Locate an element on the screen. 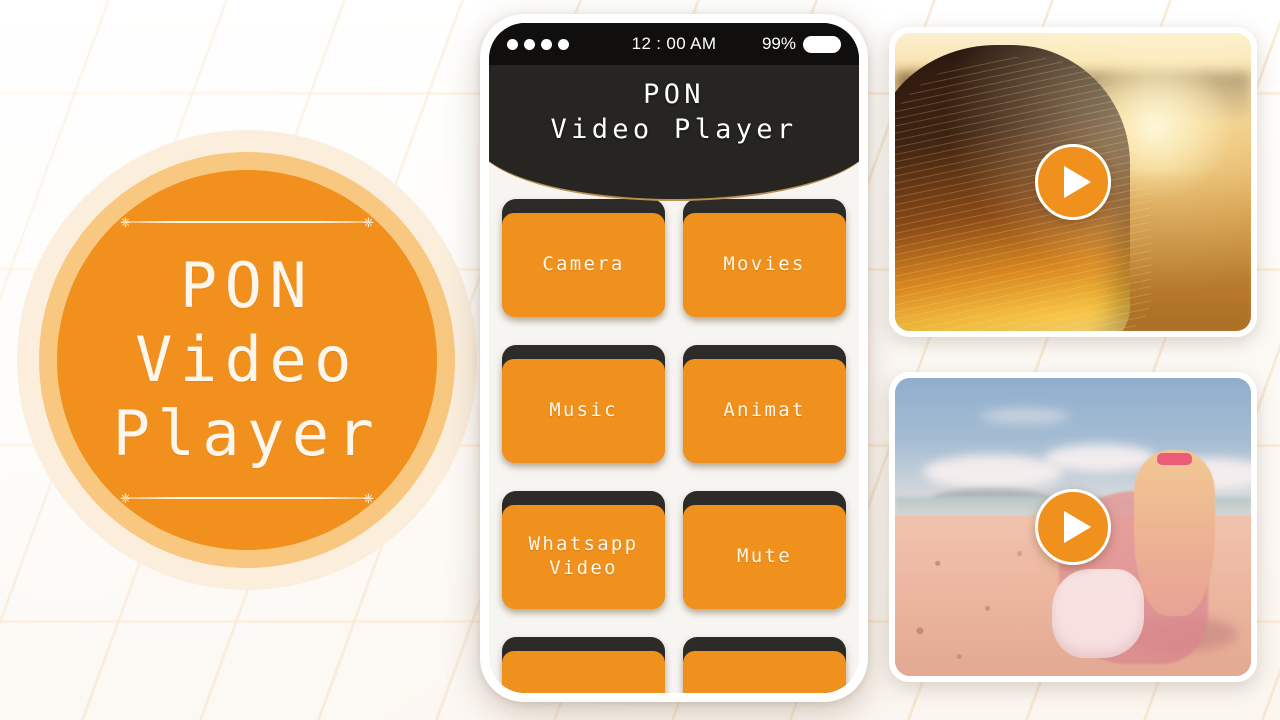 The height and width of the screenshot is (720, 1280). tile-face-collect: Collect is located at coordinates (764, 672).